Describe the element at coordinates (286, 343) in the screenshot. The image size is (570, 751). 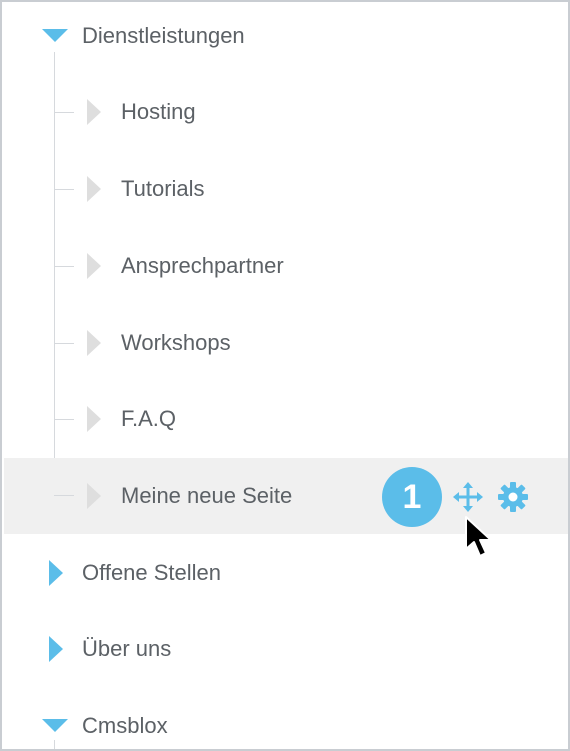
I see `tree-item-workshops: Workshops` at that location.